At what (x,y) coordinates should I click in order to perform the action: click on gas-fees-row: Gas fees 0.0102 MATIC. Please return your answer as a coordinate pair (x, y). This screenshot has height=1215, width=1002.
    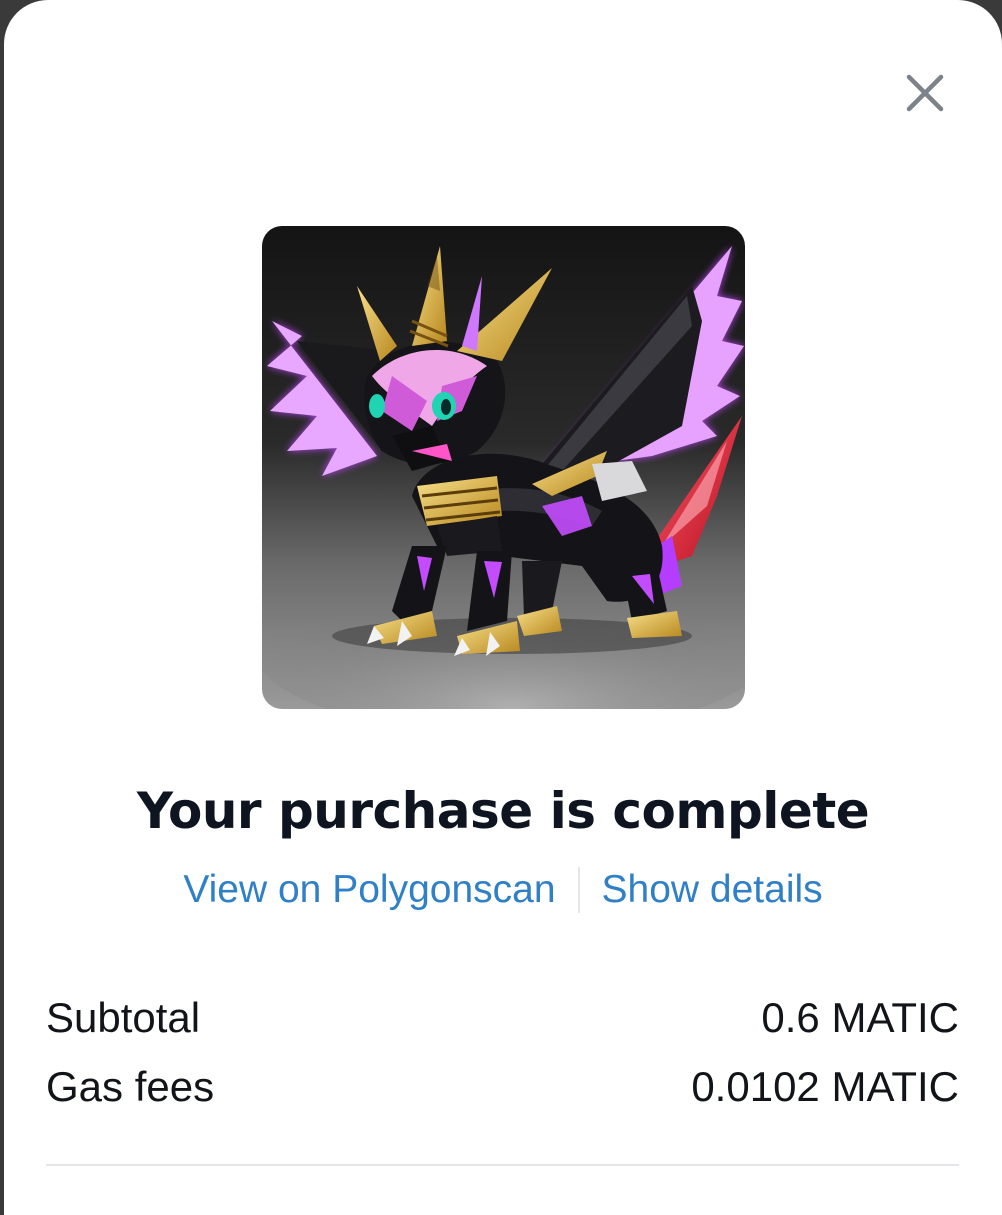
    Looking at the image, I should click on (502, 1087).